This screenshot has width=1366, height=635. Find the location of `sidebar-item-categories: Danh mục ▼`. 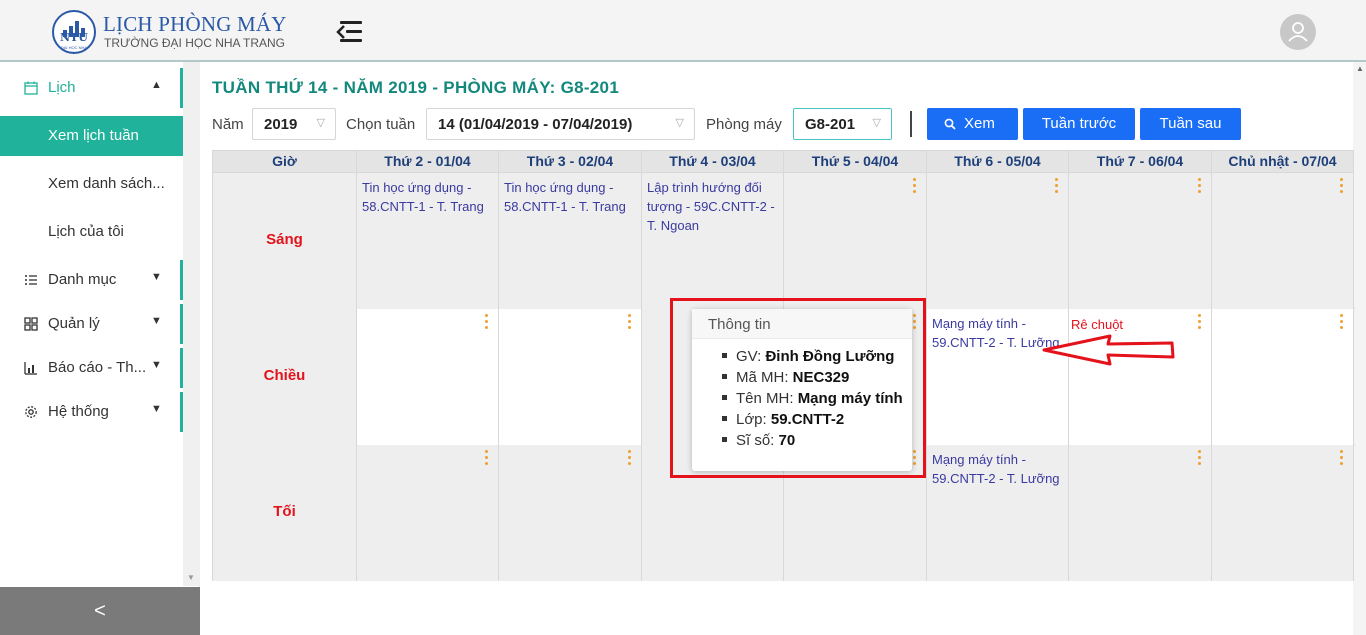

sidebar-item-categories: Danh mục ▼ is located at coordinates (91, 280).